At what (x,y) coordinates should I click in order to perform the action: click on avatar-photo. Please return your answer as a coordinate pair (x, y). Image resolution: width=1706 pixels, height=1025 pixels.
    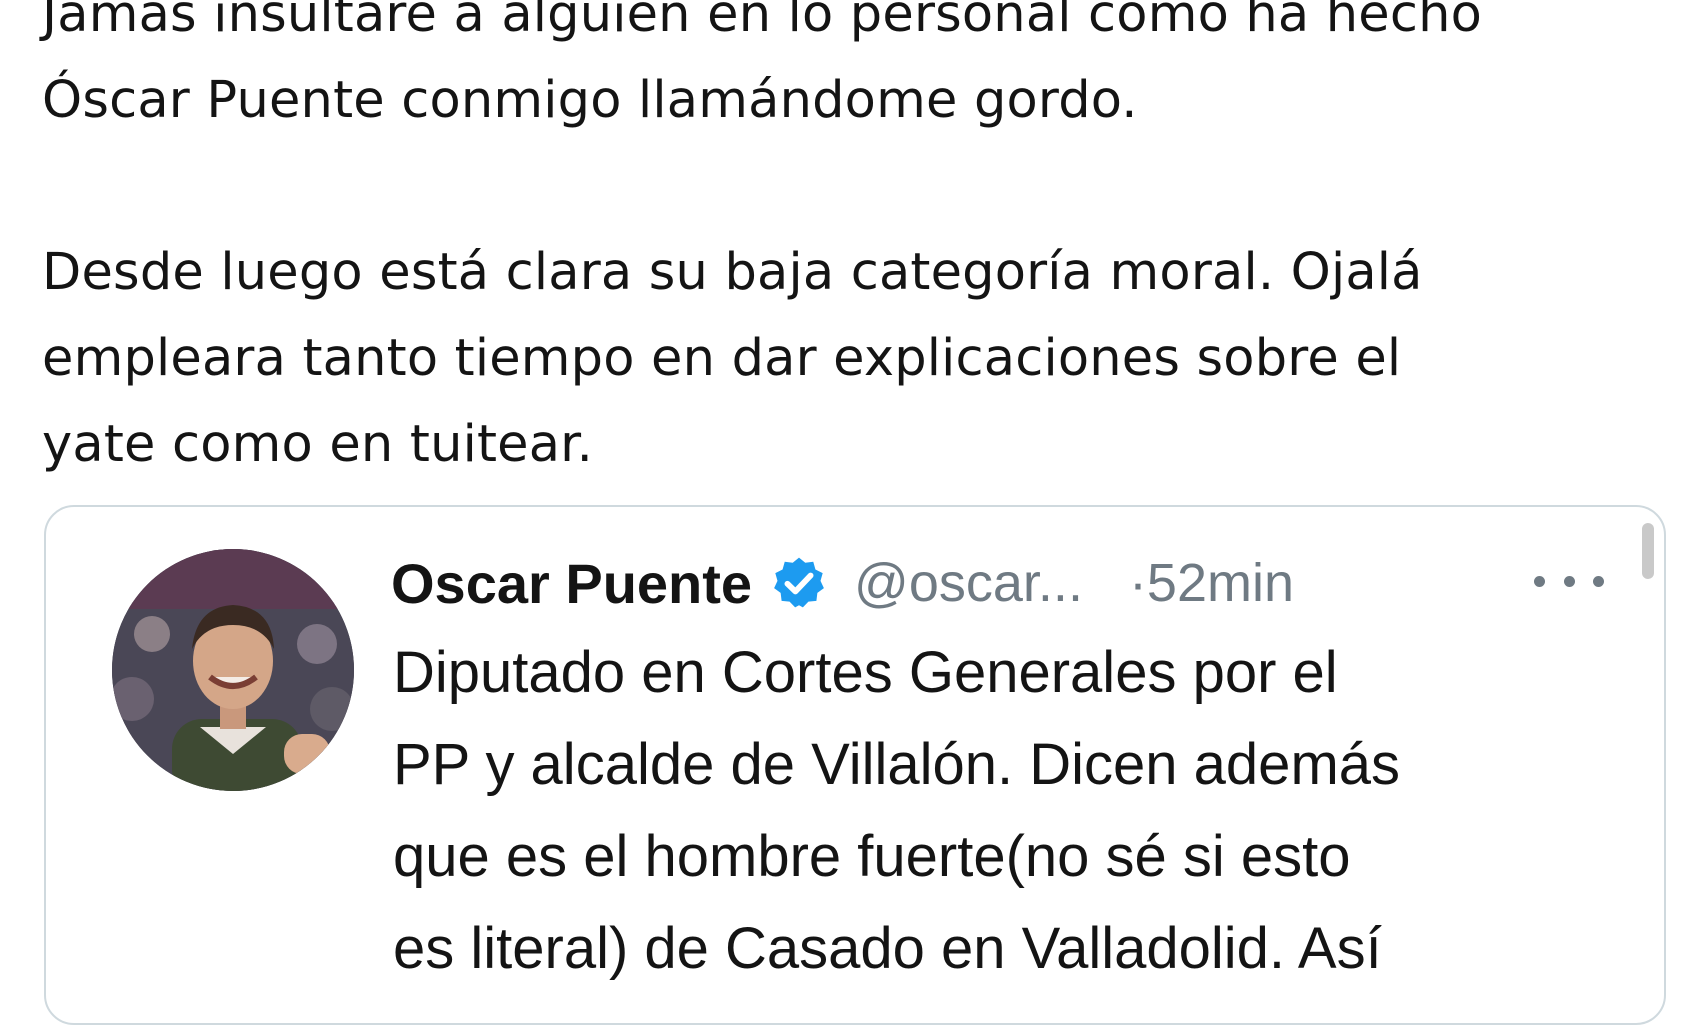
    Looking at the image, I should click on (233, 670).